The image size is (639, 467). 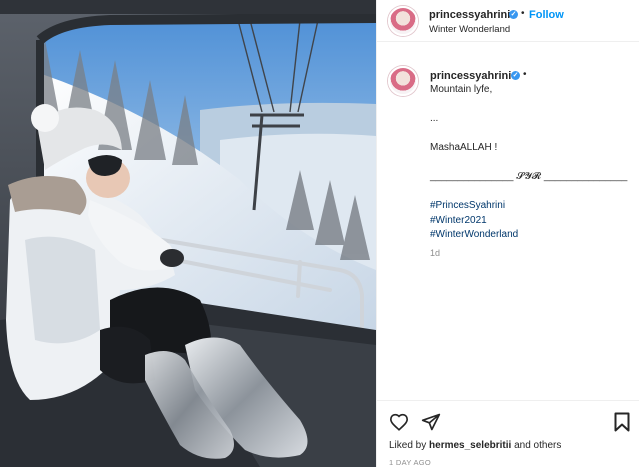 What do you see at coordinates (409, 445) in the screenshot?
I see `liked-prefix: Liked by` at bounding box center [409, 445].